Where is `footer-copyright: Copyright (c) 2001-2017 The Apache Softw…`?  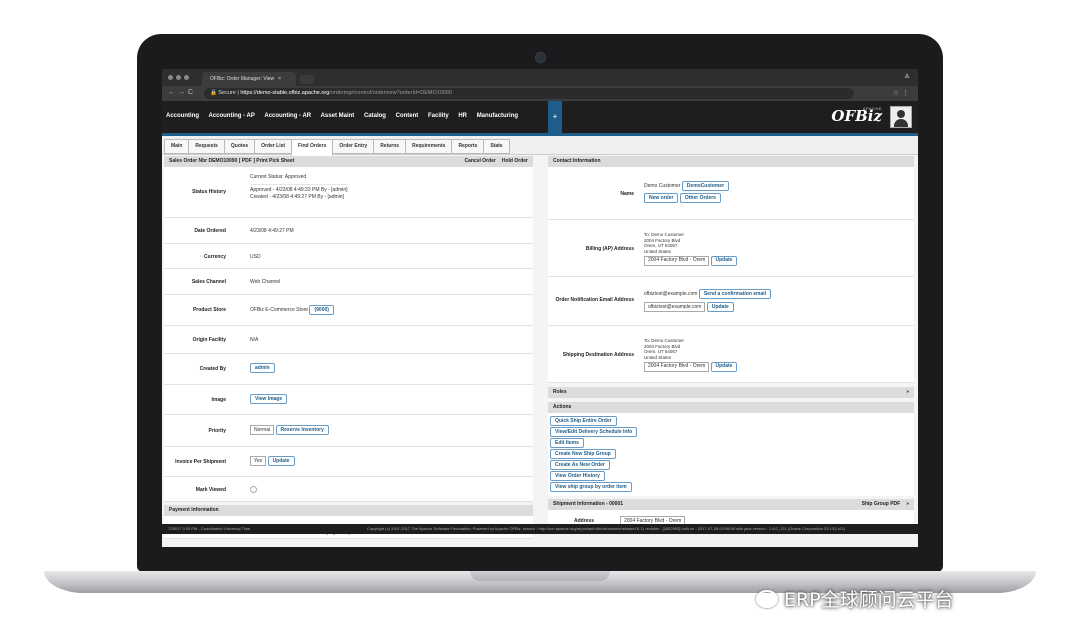 footer-copyright: Copyright (c) 2001-2017 The Apache Softw… is located at coordinates (606, 528).